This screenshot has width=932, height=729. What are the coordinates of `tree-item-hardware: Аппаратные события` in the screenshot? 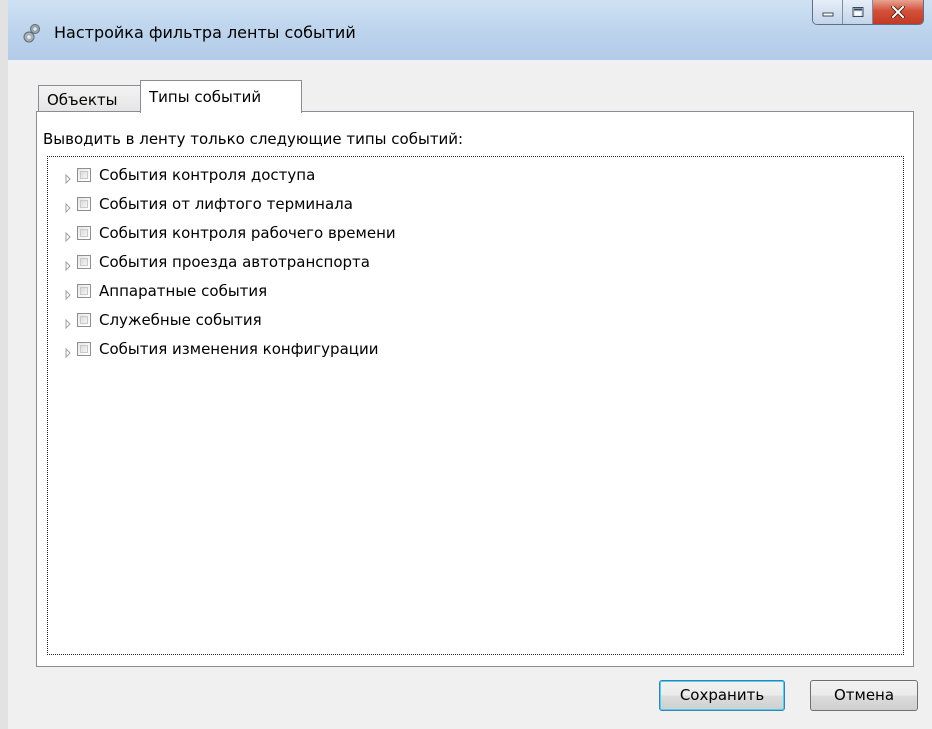 It's located at (157, 290).